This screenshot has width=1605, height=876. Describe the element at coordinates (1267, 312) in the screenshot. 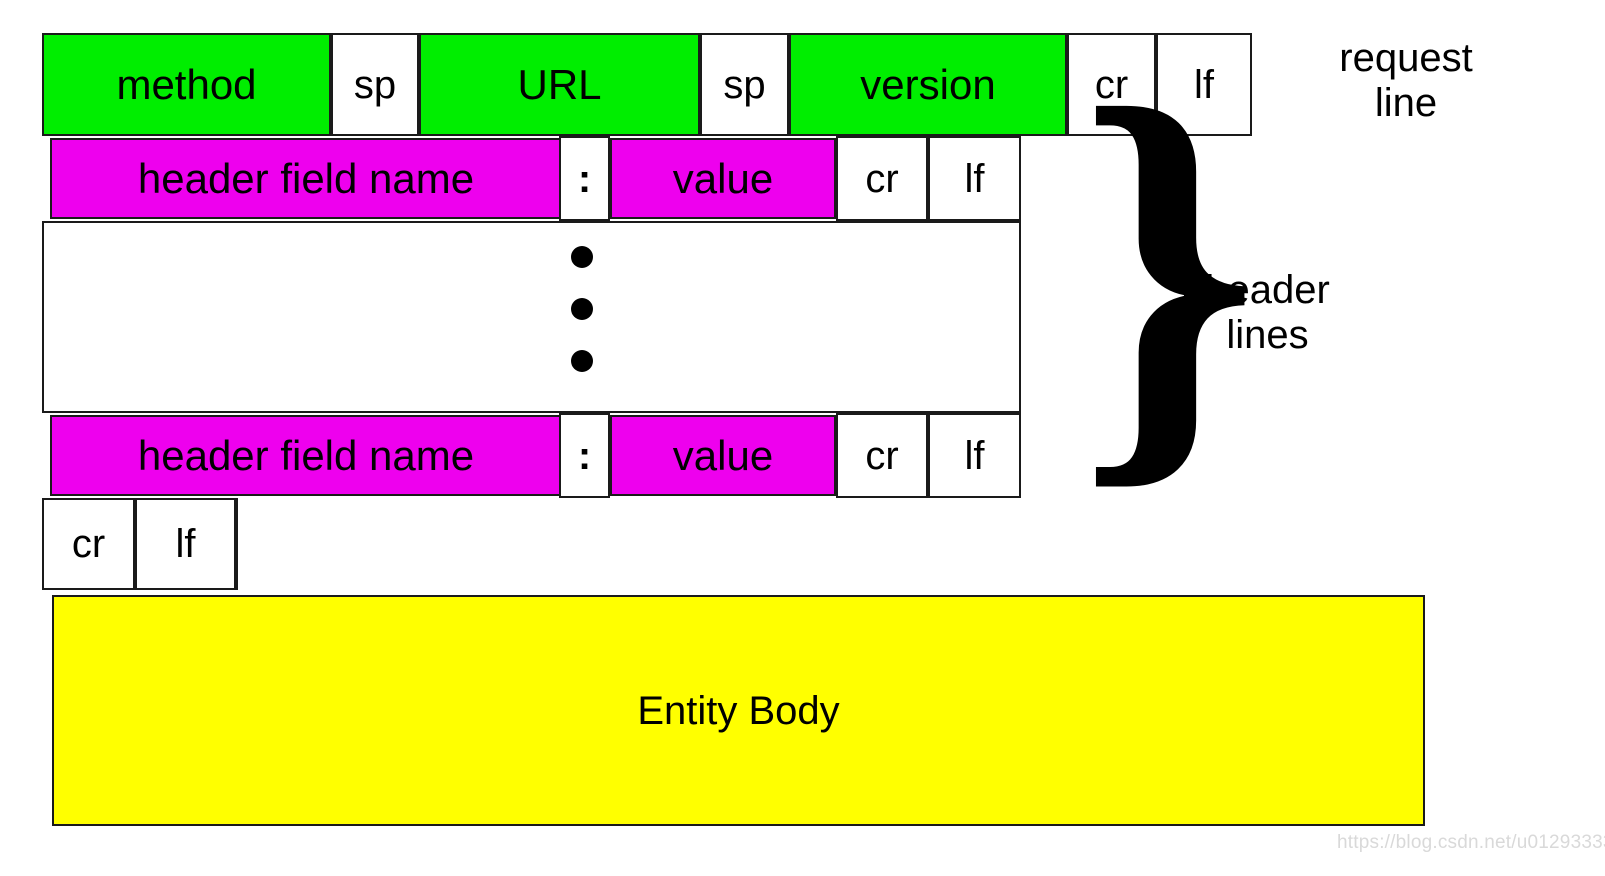

I see `header-lines-label: header lines` at that location.